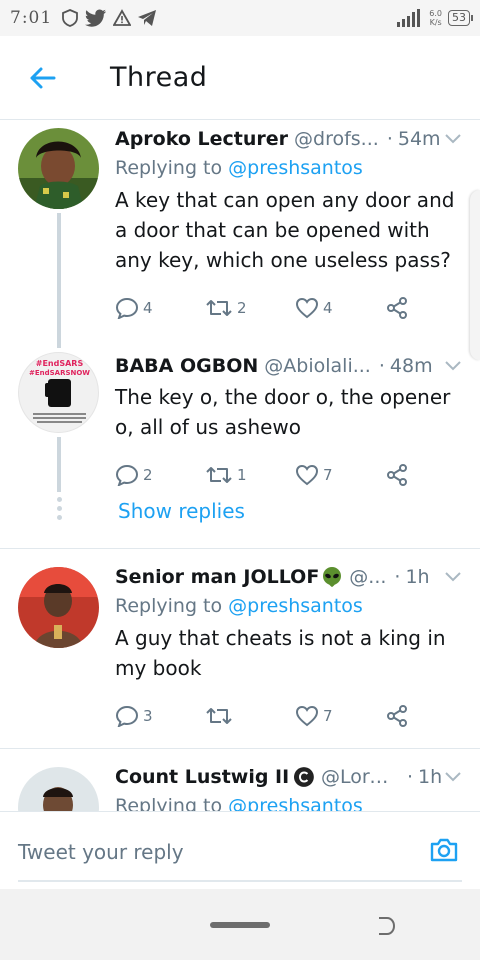 The width and height of the screenshot is (480, 960). What do you see at coordinates (419, 139) in the screenshot?
I see `tweet-time: 54m` at bounding box center [419, 139].